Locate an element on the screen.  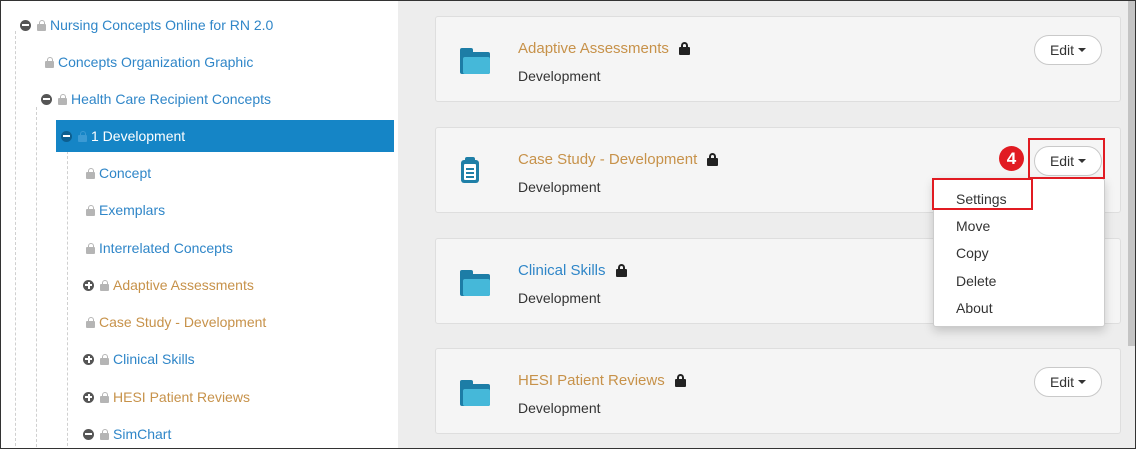
tree-node-label: HESI Patient Reviews is located at coordinates (181, 397).